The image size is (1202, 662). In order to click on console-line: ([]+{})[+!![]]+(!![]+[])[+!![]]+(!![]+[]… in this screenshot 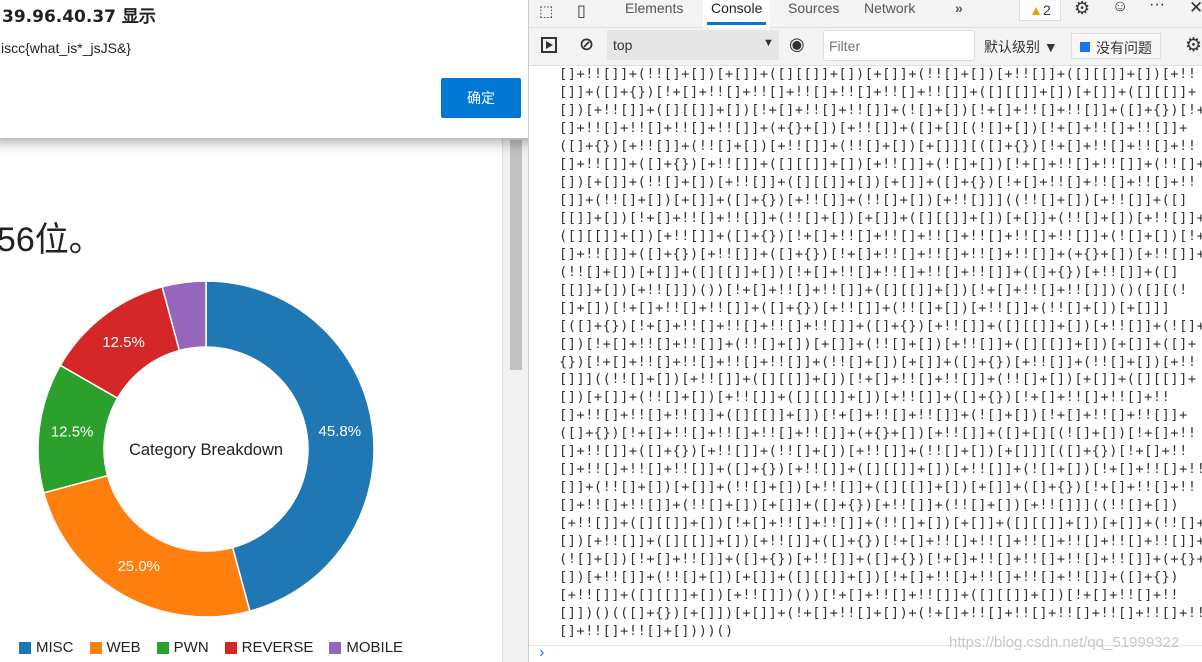, I will do `click(878, 145)`.